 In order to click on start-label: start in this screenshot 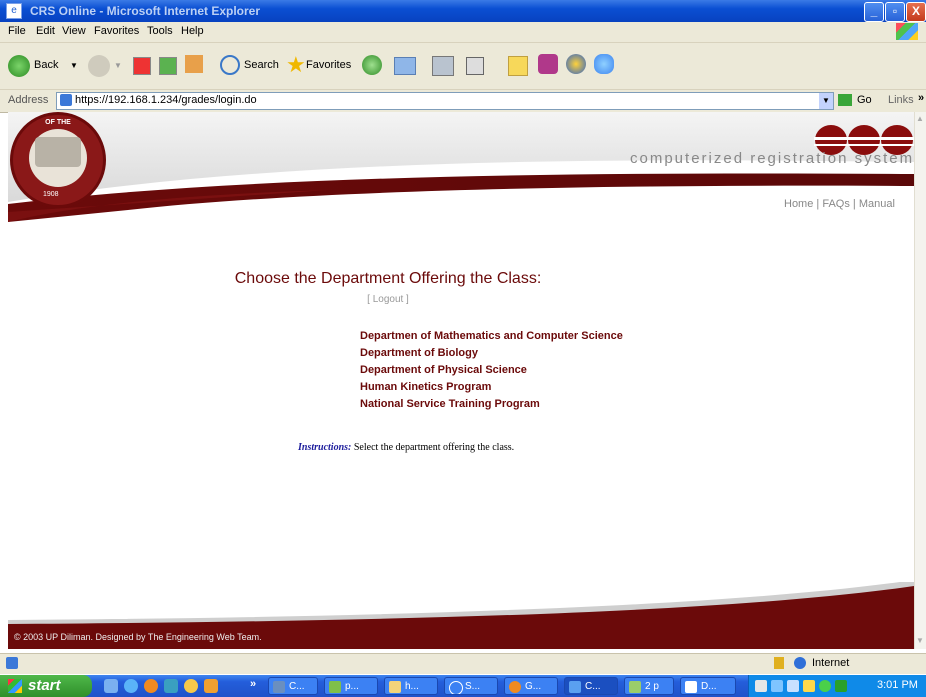, I will do `click(44, 685)`.